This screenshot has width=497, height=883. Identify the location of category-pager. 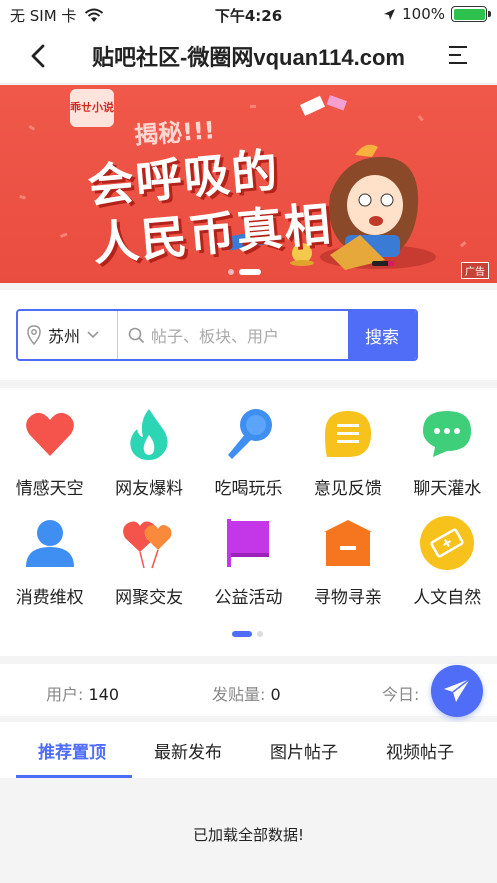
(247, 634).